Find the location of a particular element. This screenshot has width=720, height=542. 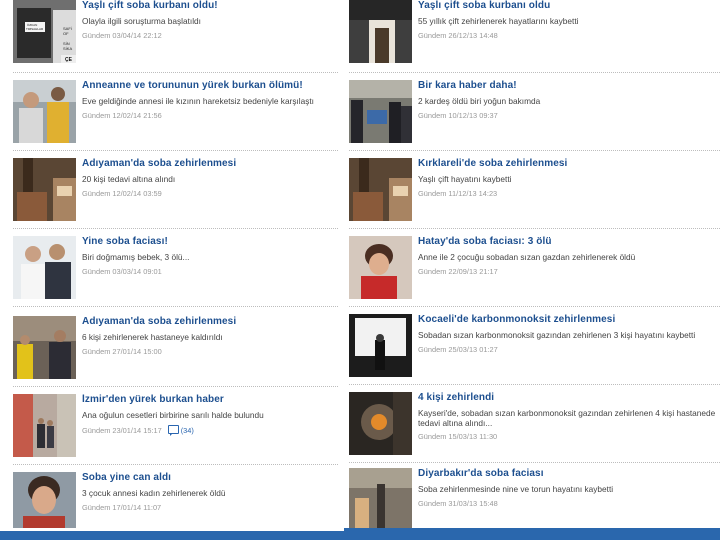

bottom-bar-left is located at coordinates (172, 535).